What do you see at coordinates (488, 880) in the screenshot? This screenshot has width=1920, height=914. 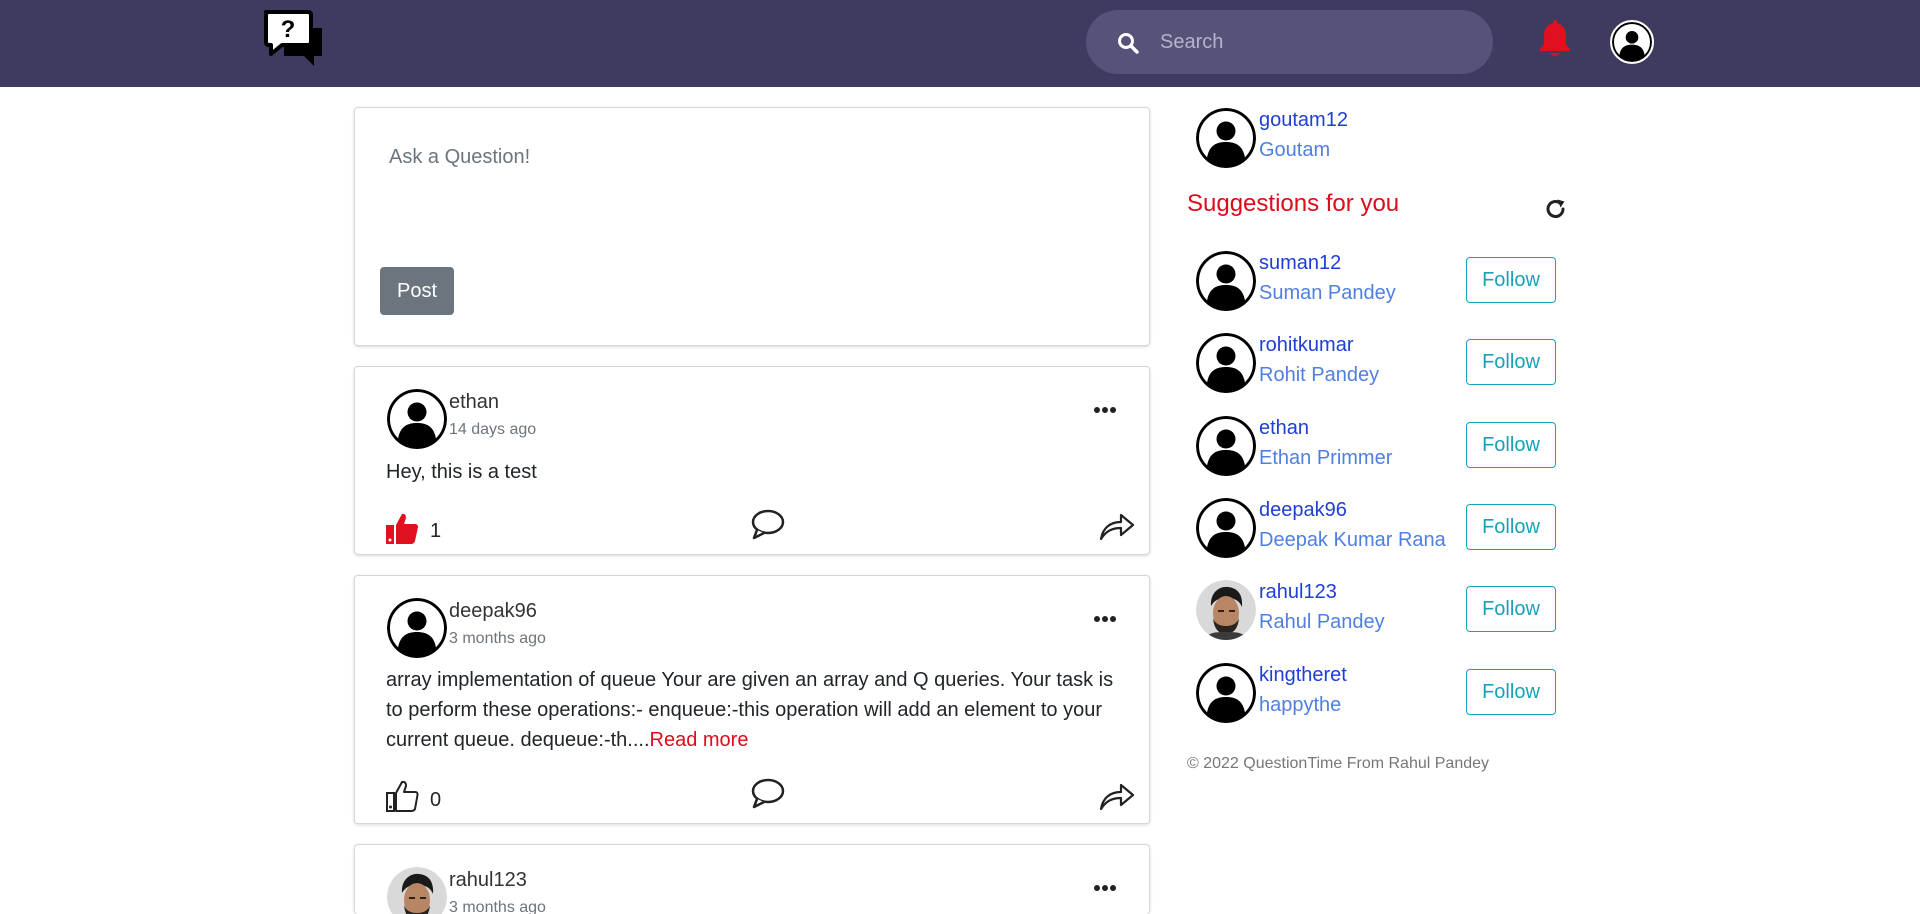 I see `post-username: rahul123` at bounding box center [488, 880].